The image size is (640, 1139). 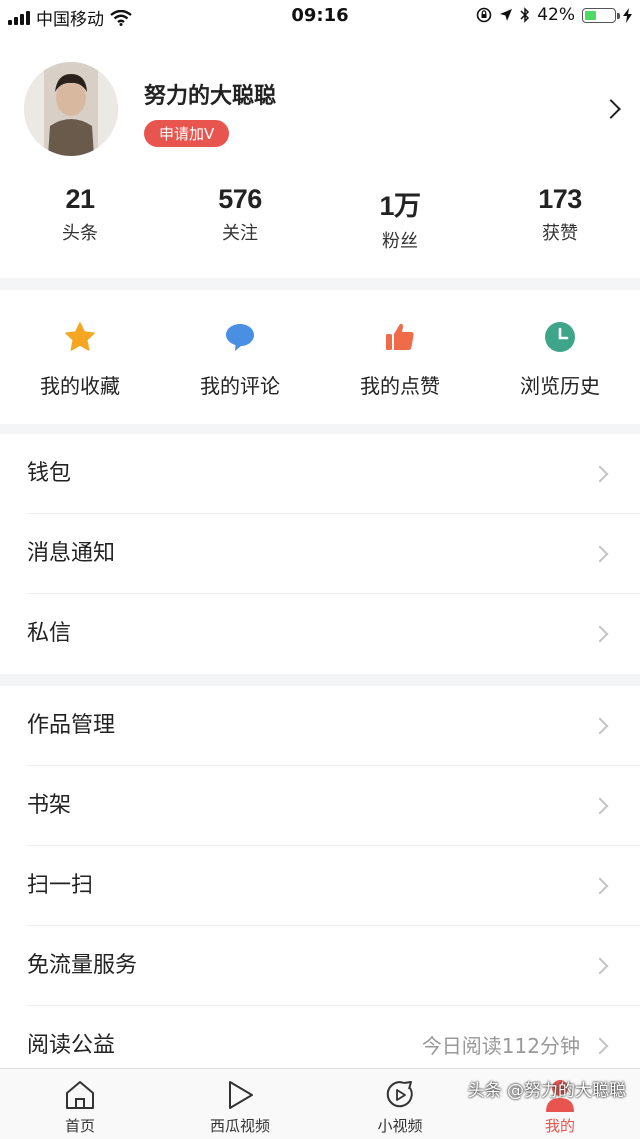 What do you see at coordinates (80, 1095) in the screenshot?
I see `home-icon` at bounding box center [80, 1095].